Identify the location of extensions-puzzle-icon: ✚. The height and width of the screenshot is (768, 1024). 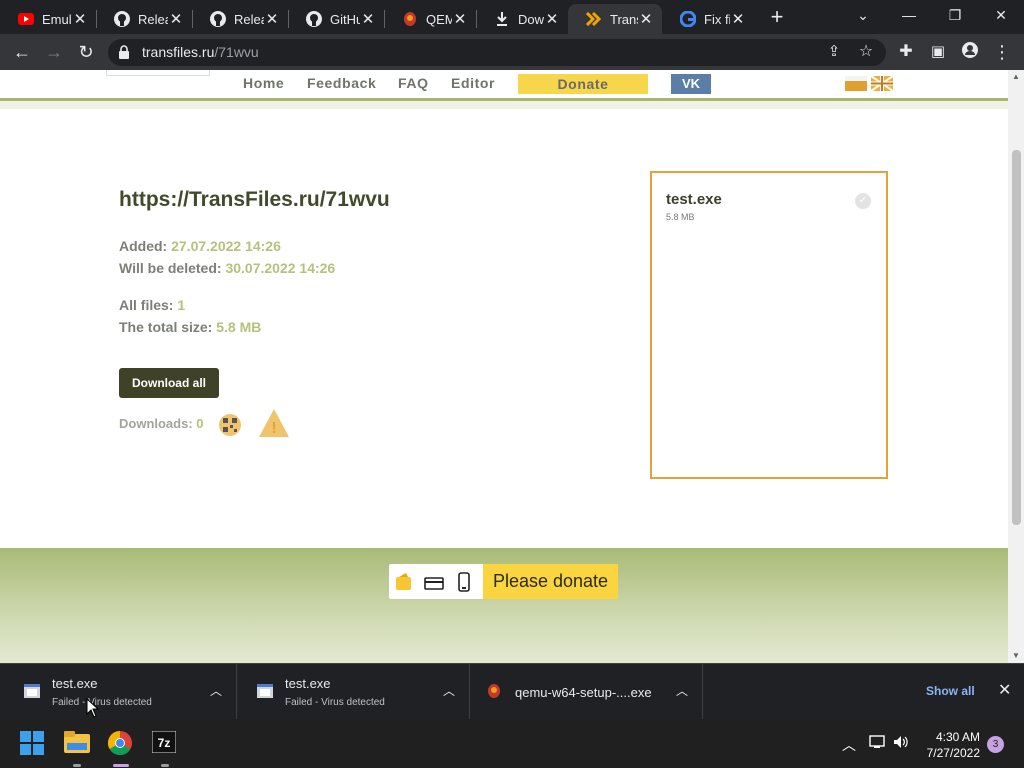
(906, 52).